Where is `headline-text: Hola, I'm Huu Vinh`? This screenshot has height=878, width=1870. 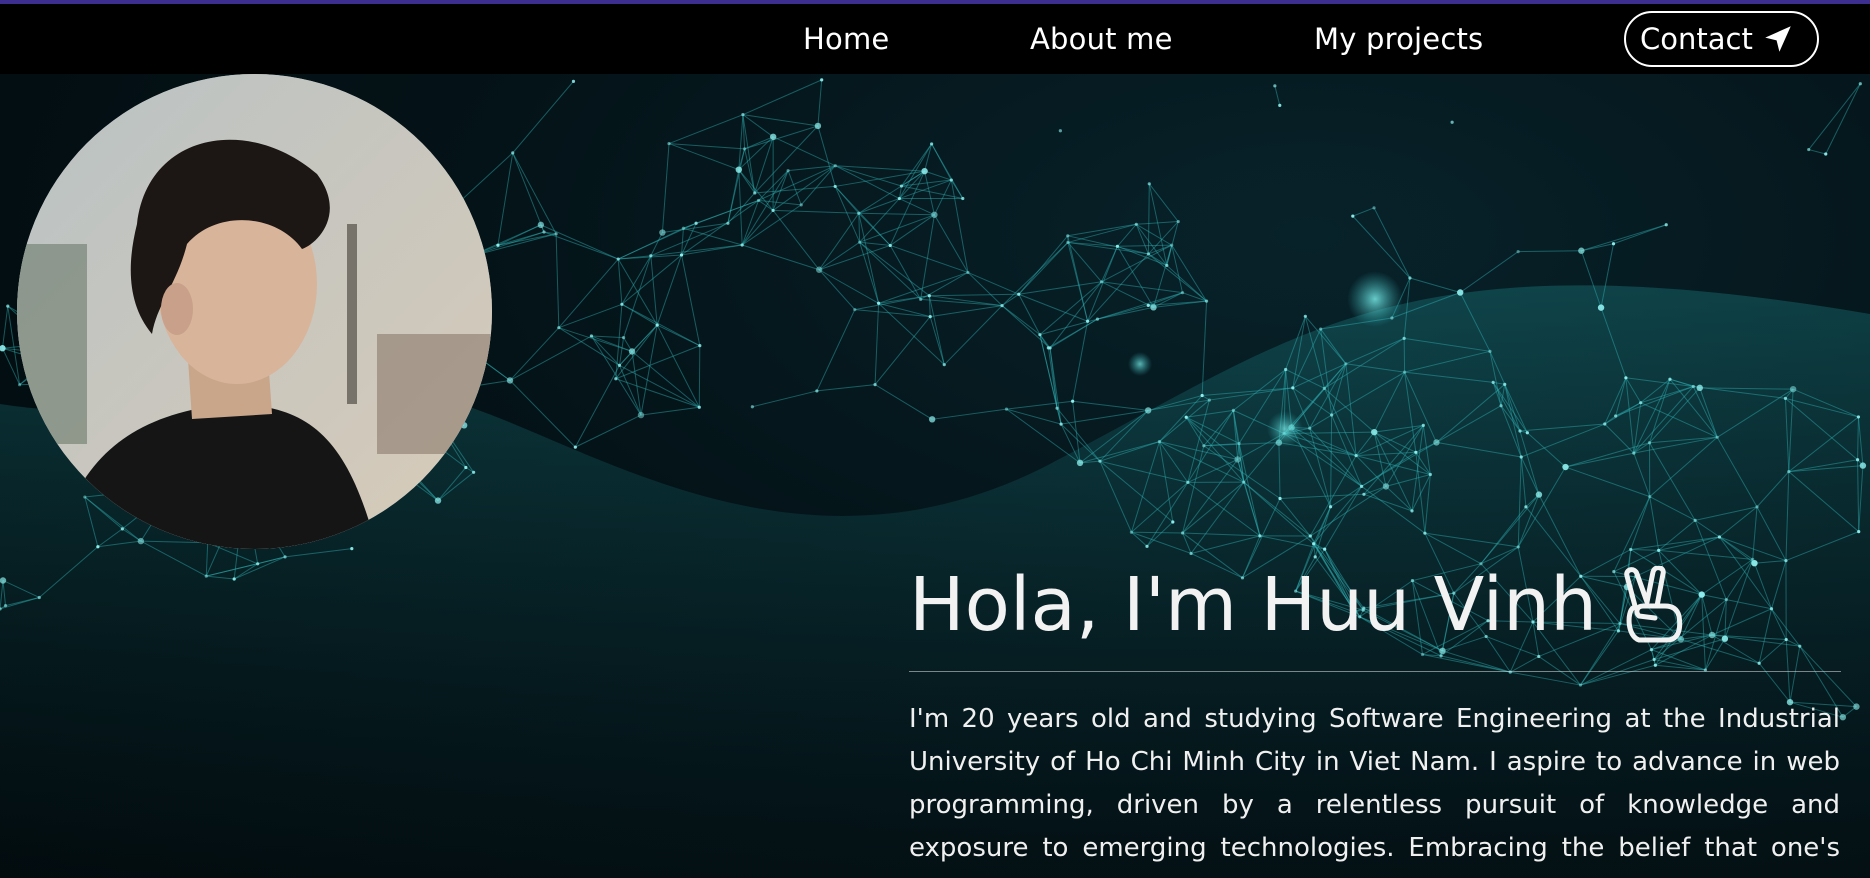
headline-text: Hola, I'm Huu Vinh is located at coordinates (1253, 605).